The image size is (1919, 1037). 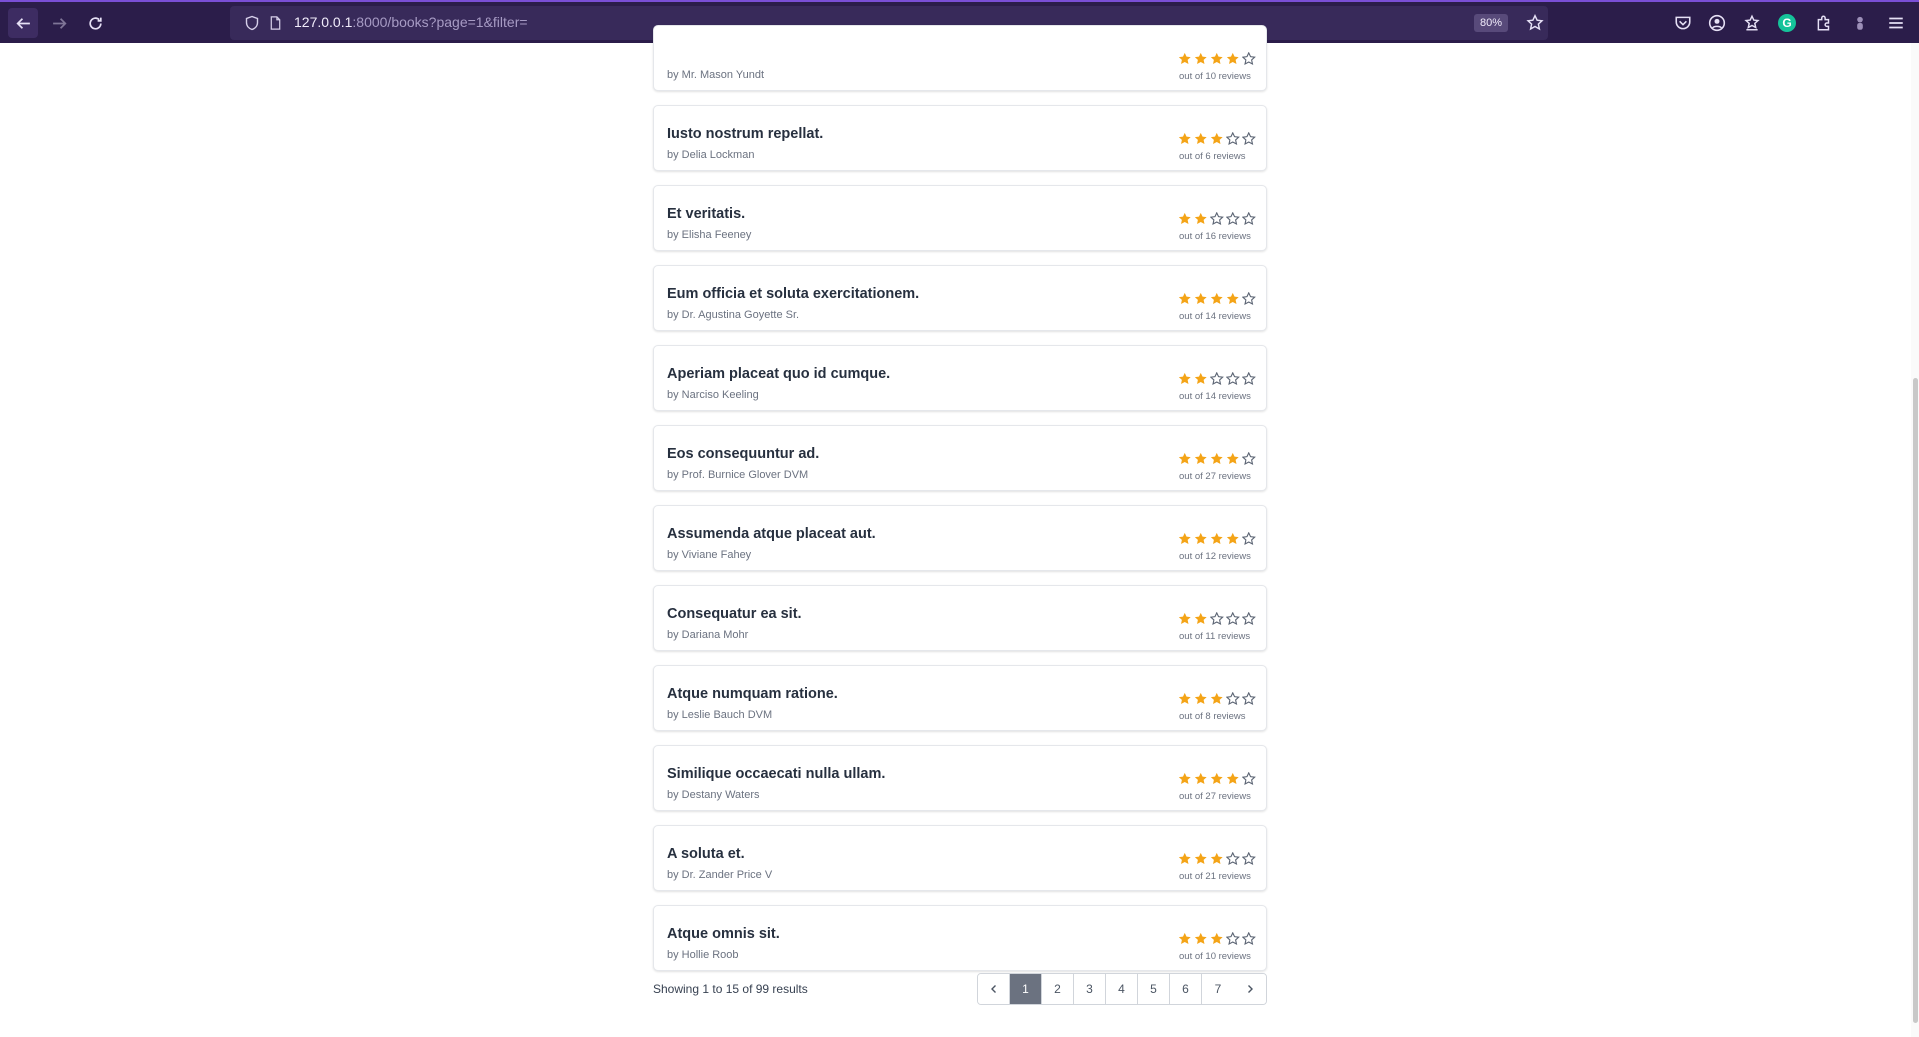 I want to click on book-title: Similique occaecati nulla ullam., so click(x=776, y=774).